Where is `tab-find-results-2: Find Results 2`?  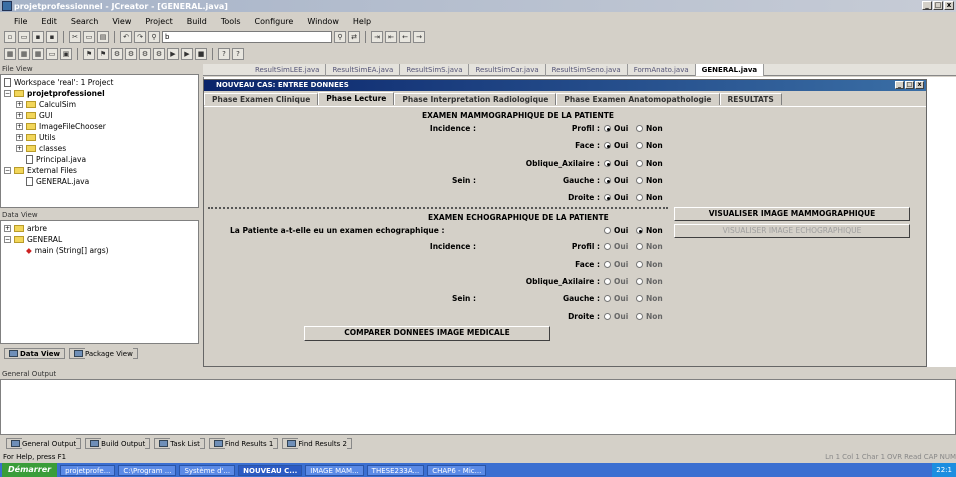
tab-find-results-2: Find Results 2 is located at coordinates (317, 443).